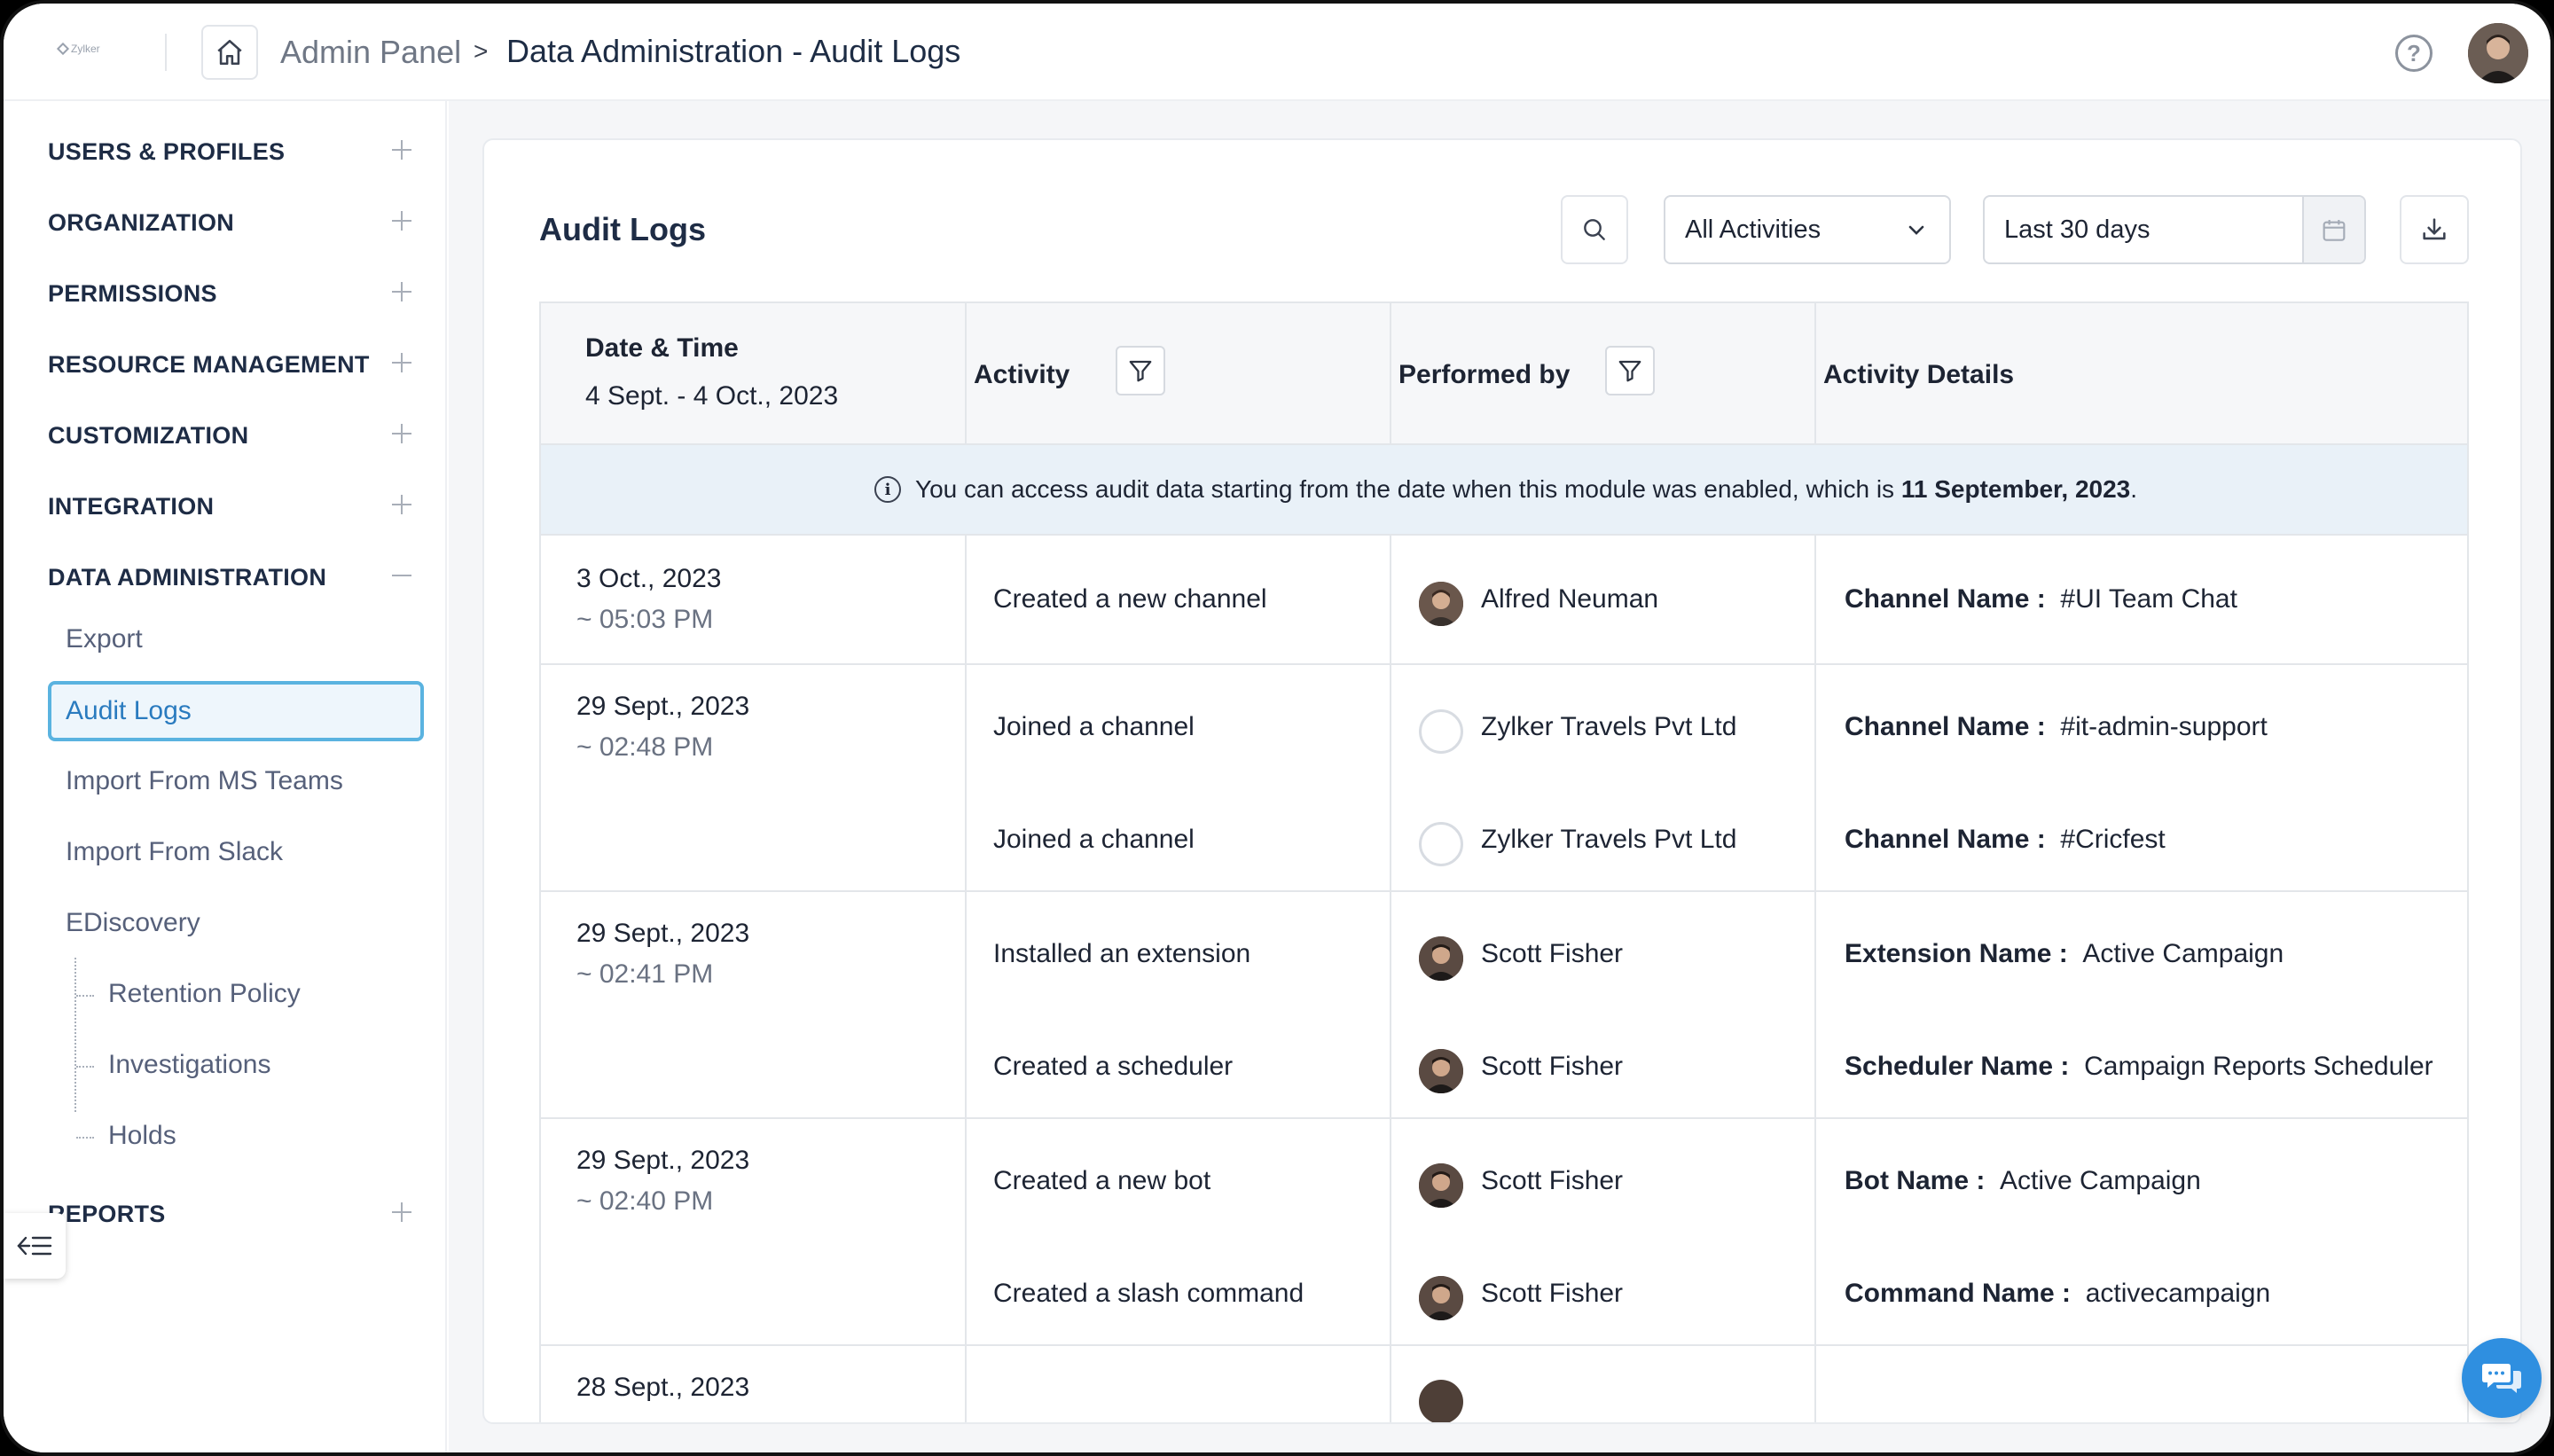 Image resolution: width=2554 pixels, height=1456 pixels. What do you see at coordinates (1122, 953) in the screenshot?
I see `row-activity: Installed an extension` at bounding box center [1122, 953].